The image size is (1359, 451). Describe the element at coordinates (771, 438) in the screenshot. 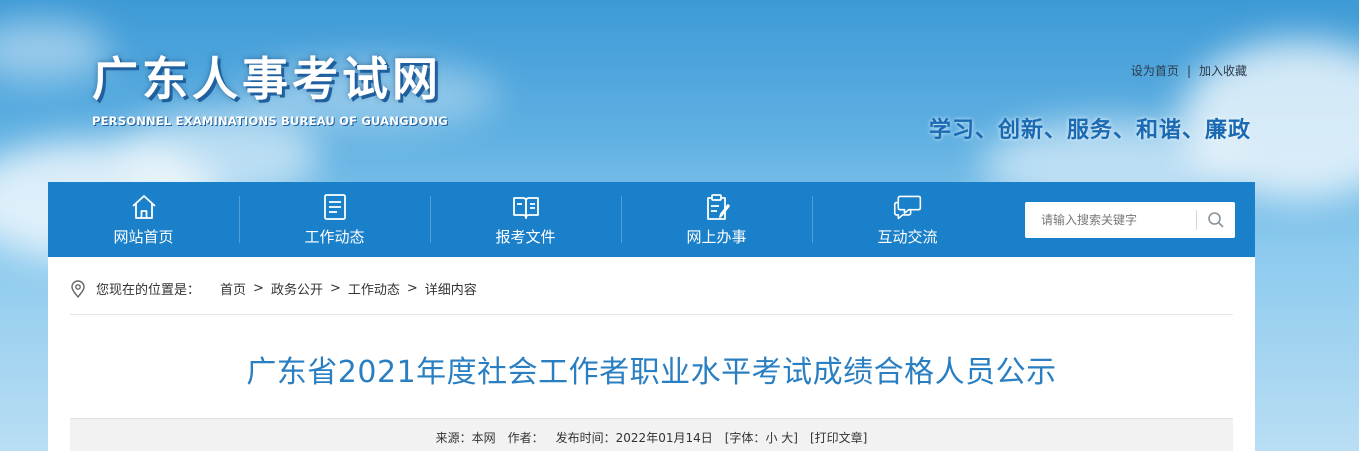

I see `font-small-button: 小` at that location.